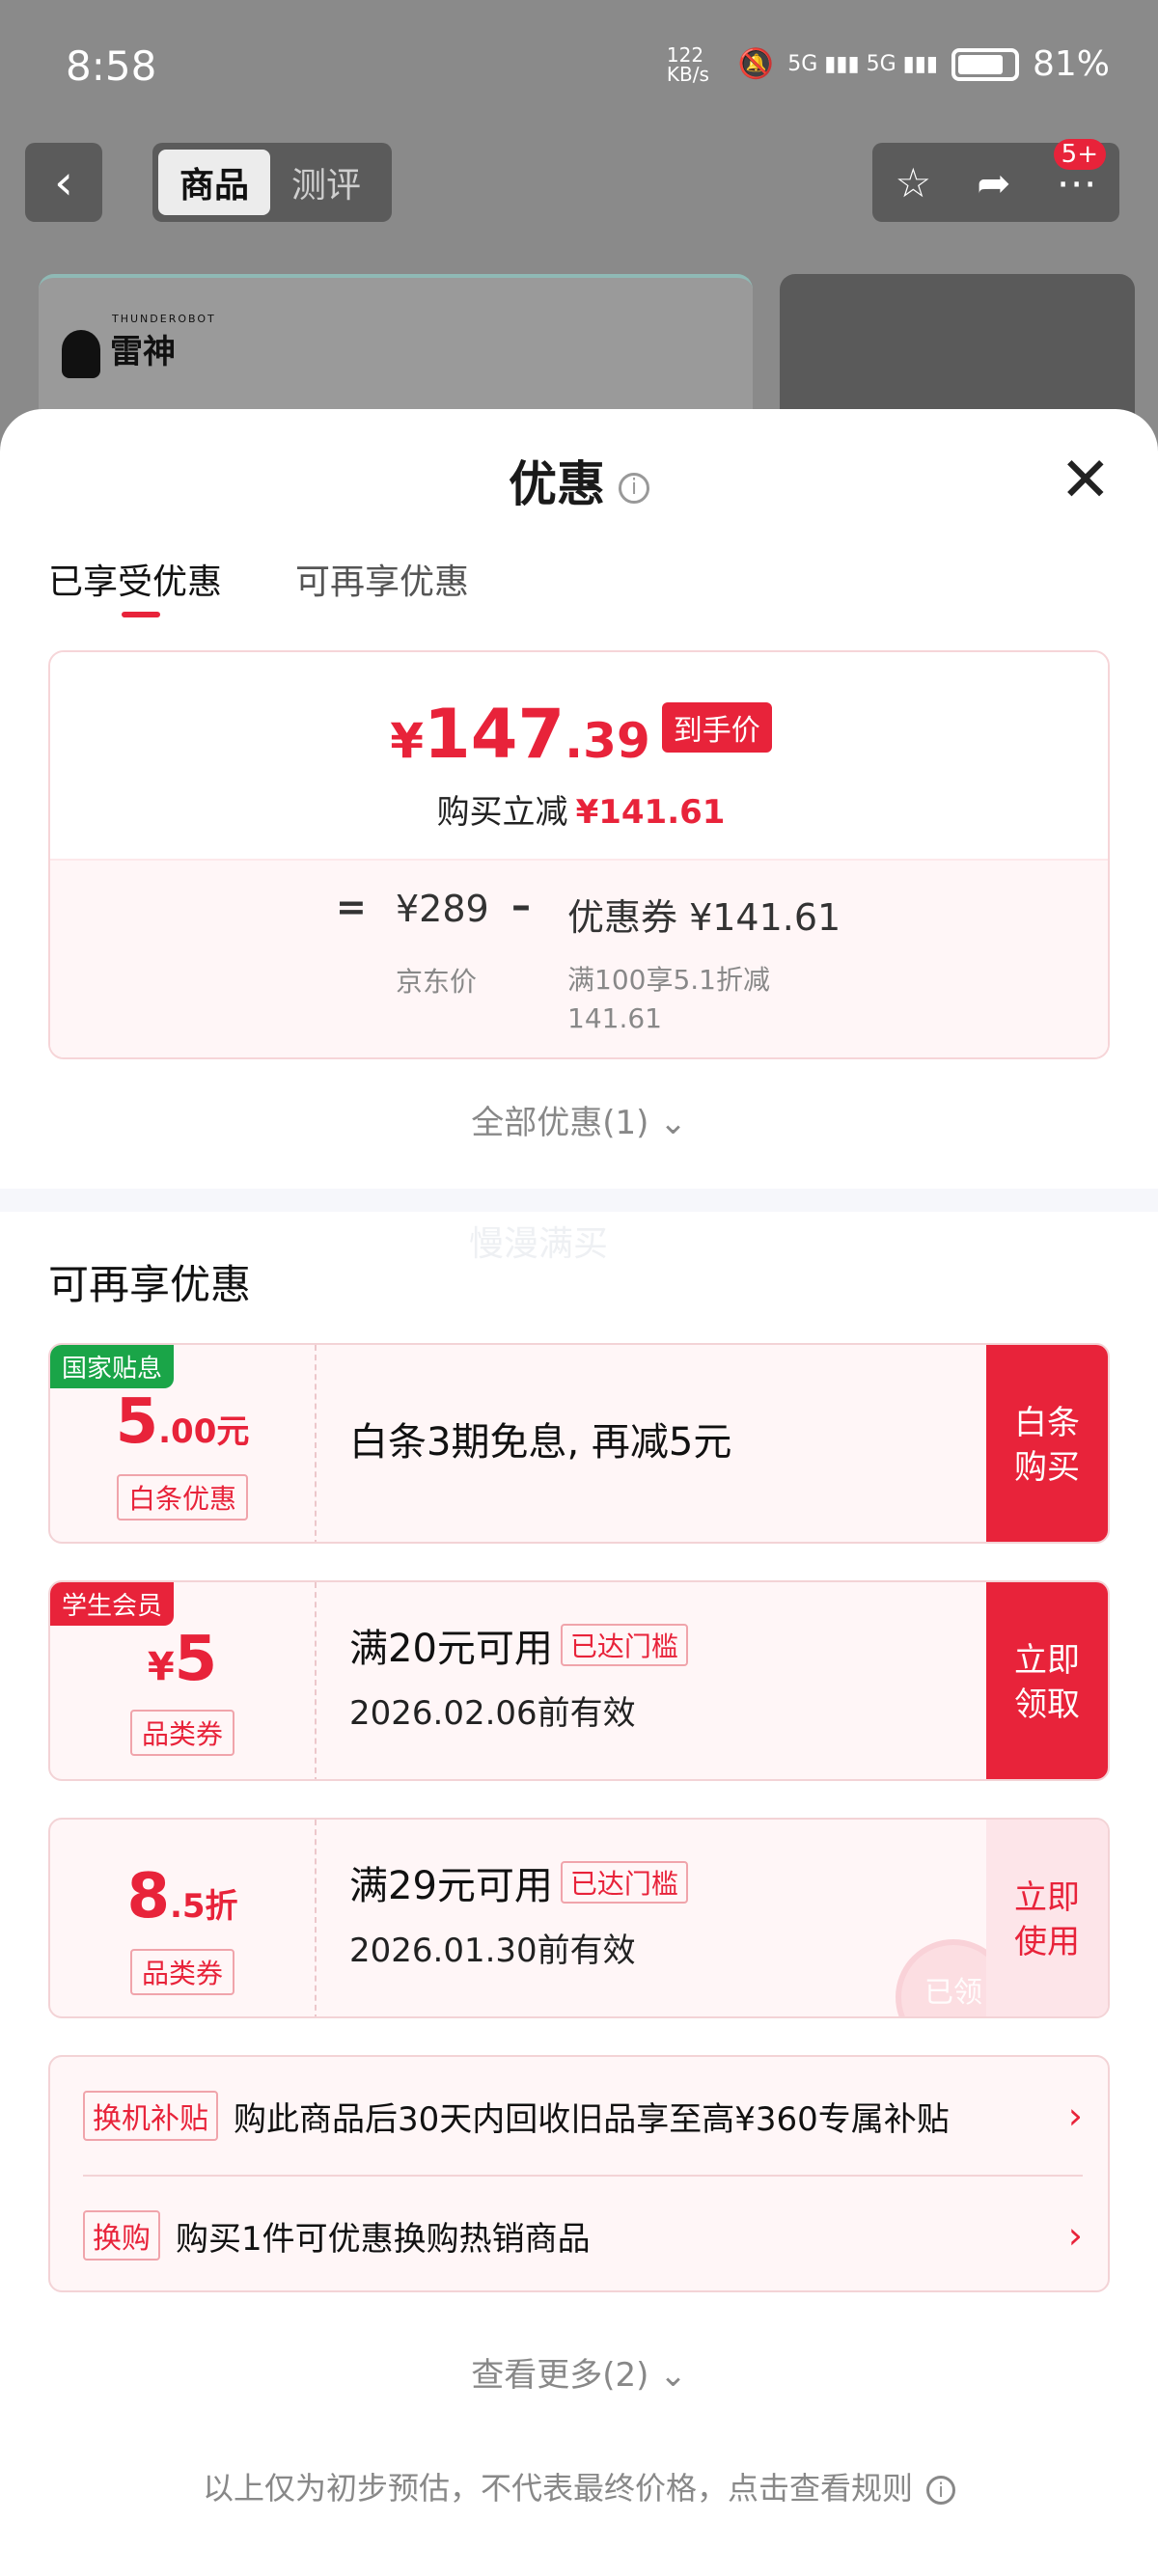 Image resolution: width=1158 pixels, height=2576 pixels. I want to click on coupon-left: 学生会员 ¥5 品类券, so click(183, 1681).